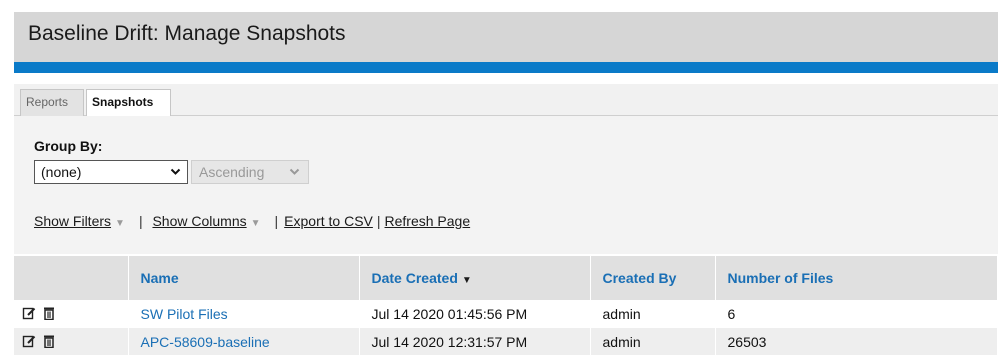 The height and width of the screenshot is (355, 998). What do you see at coordinates (856, 278) in the screenshot?
I see `column-header-number-of-files: Number of Files` at bounding box center [856, 278].